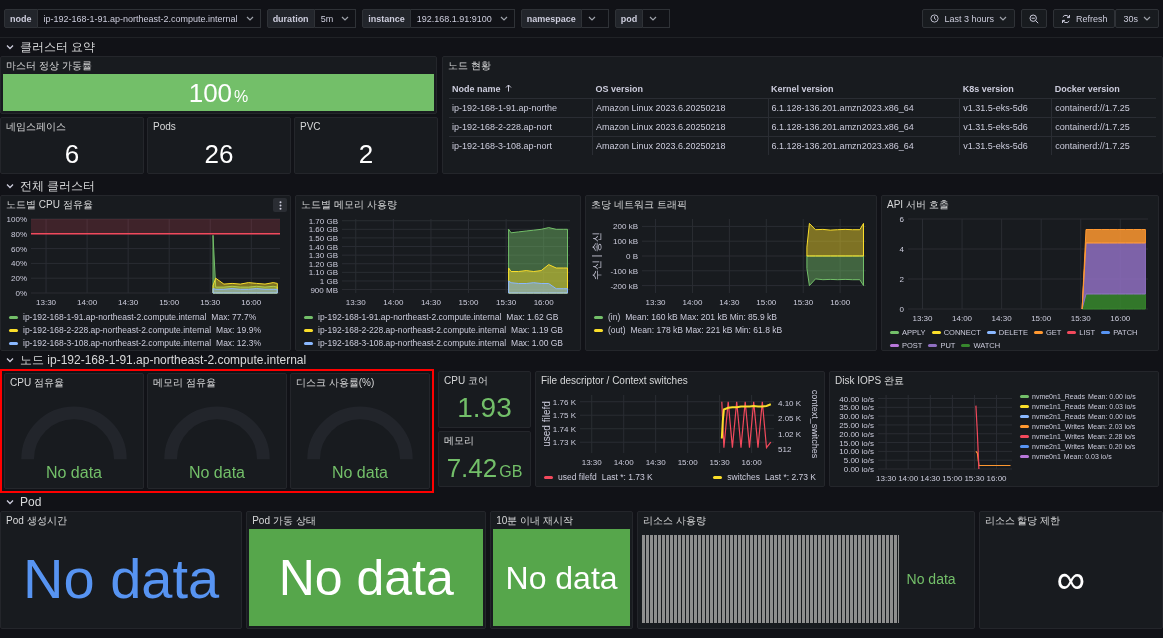  What do you see at coordinates (511, 471) in the screenshot?
I see `stat-unit: GB` at bounding box center [511, 471].